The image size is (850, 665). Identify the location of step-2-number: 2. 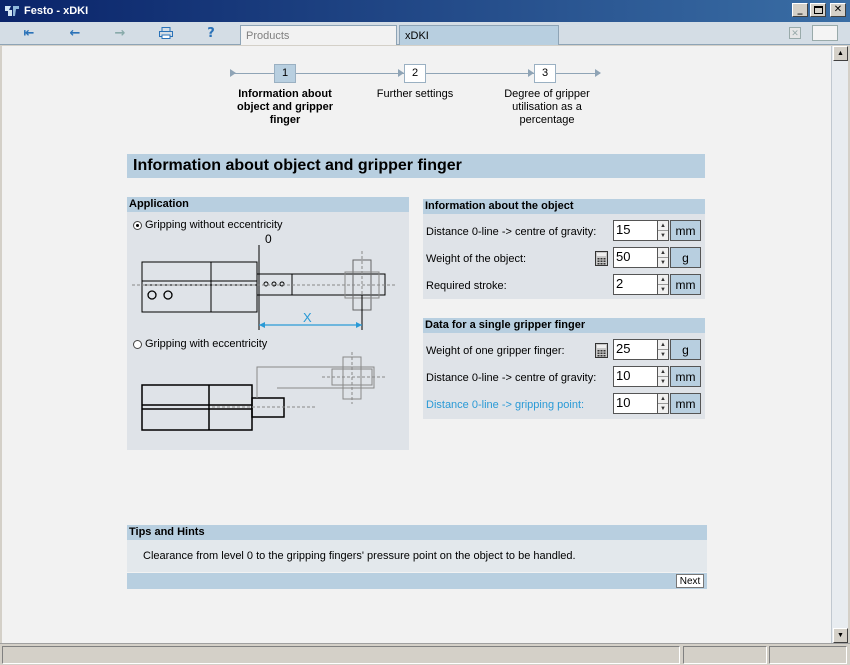
(415, 73).